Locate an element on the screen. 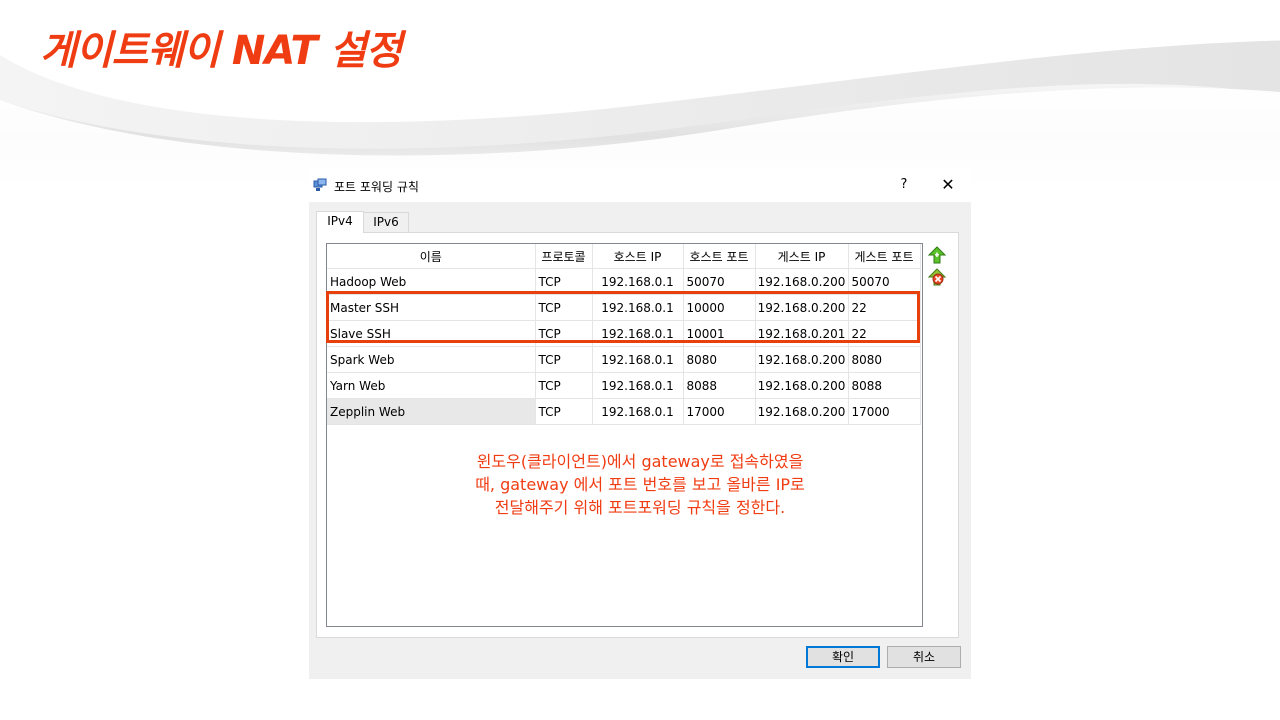 Image resolution: width=1280 pixels, height=720 pixels. close-button: ✕ is located at coordinates (948, 185).